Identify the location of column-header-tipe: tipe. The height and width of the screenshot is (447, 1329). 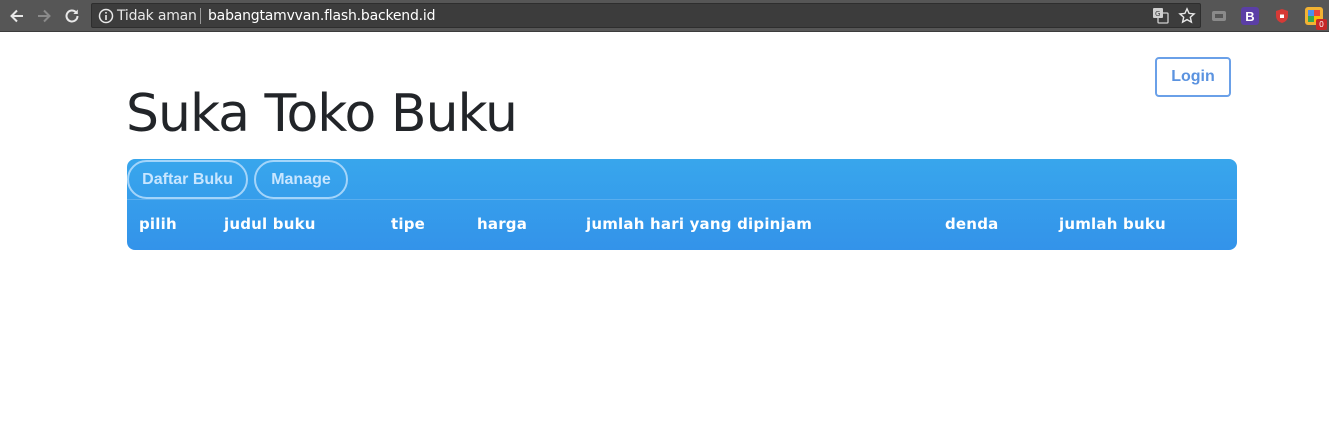
(408, 224).